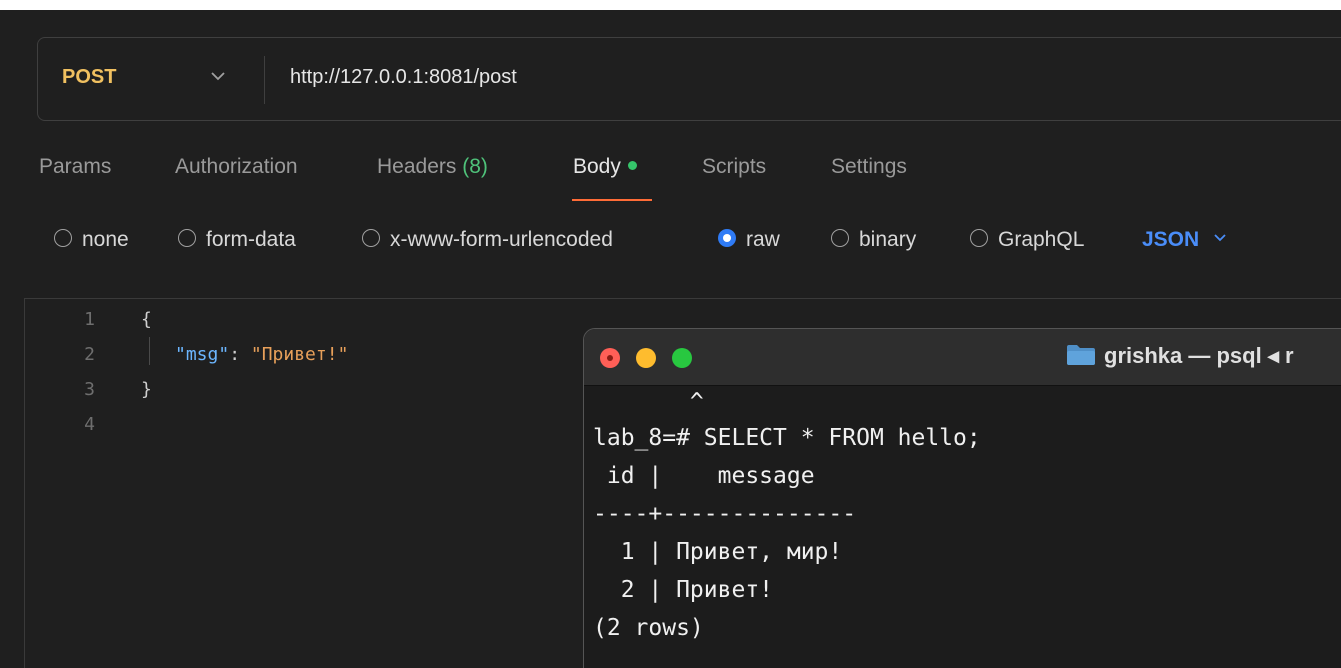 Image resolution: width=1341 pixels, height=668 pixels. I want to click on tab-body: Body, so click(605, 167).